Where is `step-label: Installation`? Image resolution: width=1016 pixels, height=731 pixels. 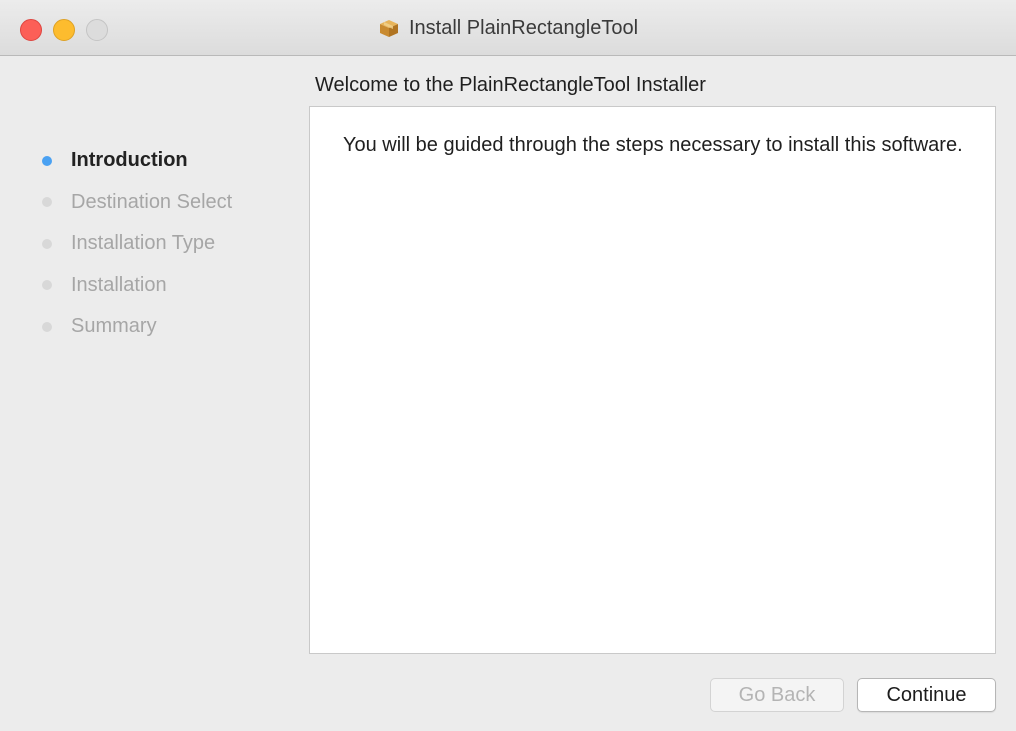 step-label: Installation is located at coordinates (119, 284).